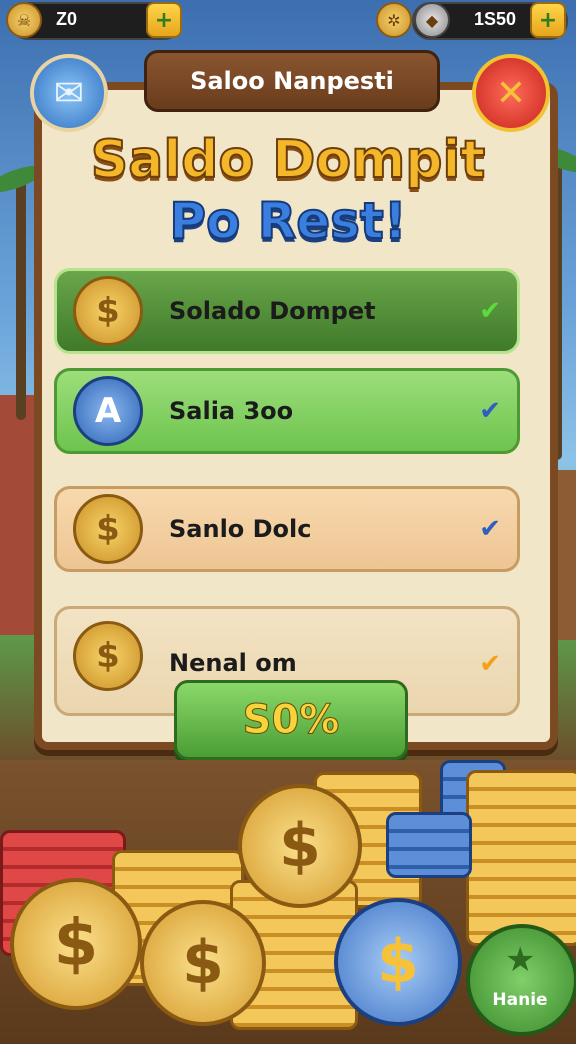  I want to click on close-button: ✕, so click(511, 93).